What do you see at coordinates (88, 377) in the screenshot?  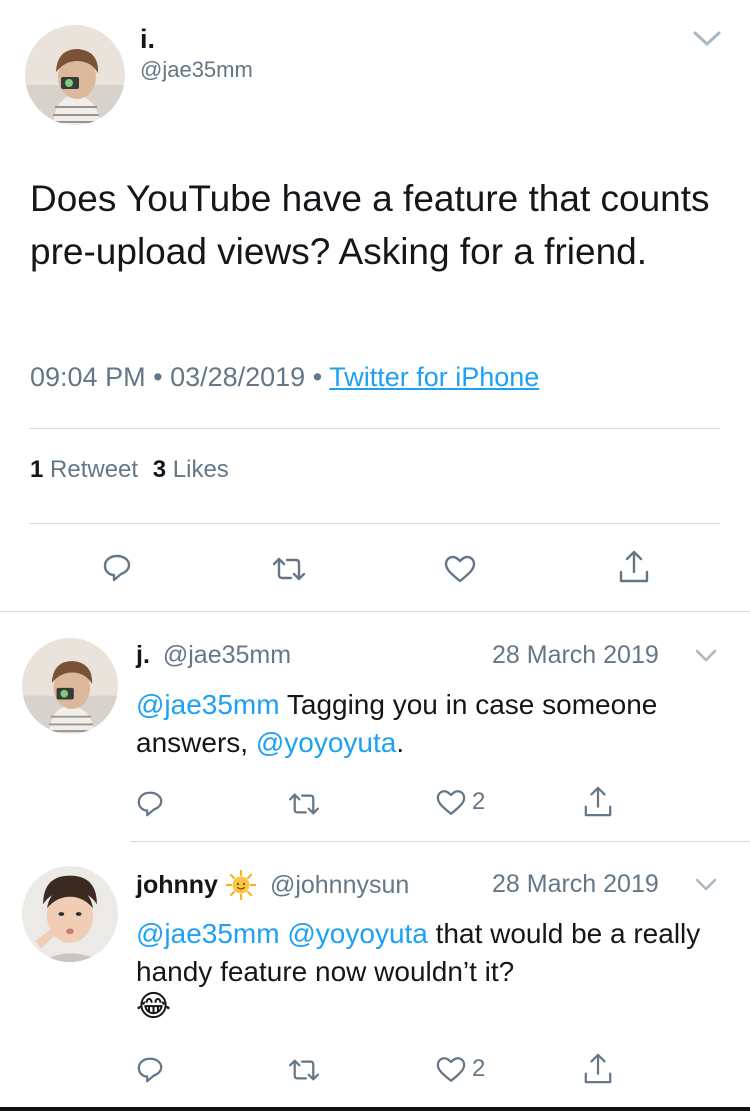 I see `tweet-time: 09:04 PM` at bounding box center [88, 377].